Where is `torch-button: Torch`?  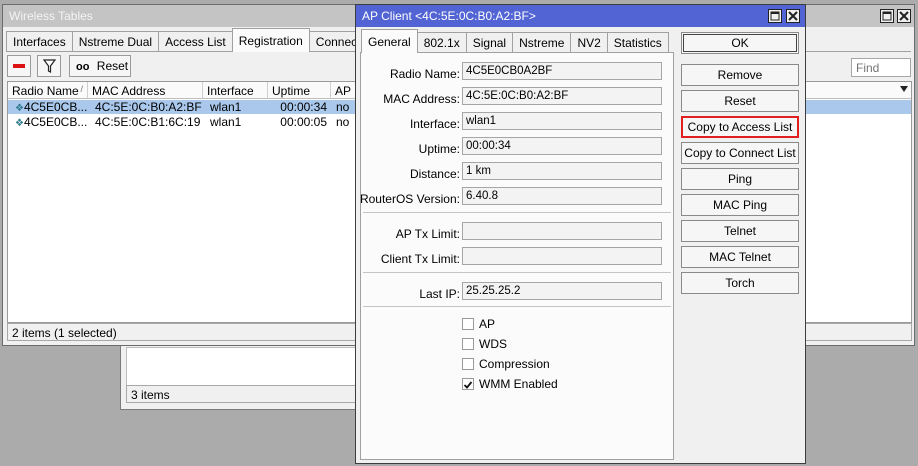 torch-button: Torch is located at coordinates (740, 283).